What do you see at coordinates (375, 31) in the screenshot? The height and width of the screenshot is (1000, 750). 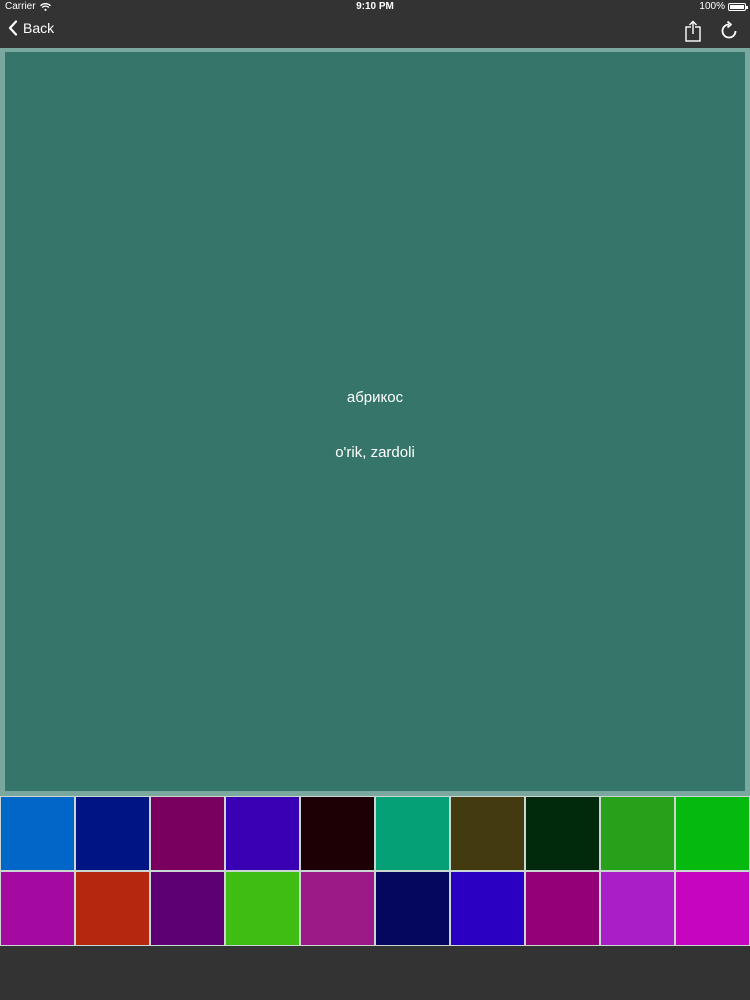 I see `navigation-bar: Back` at bounding box center [375, 31].